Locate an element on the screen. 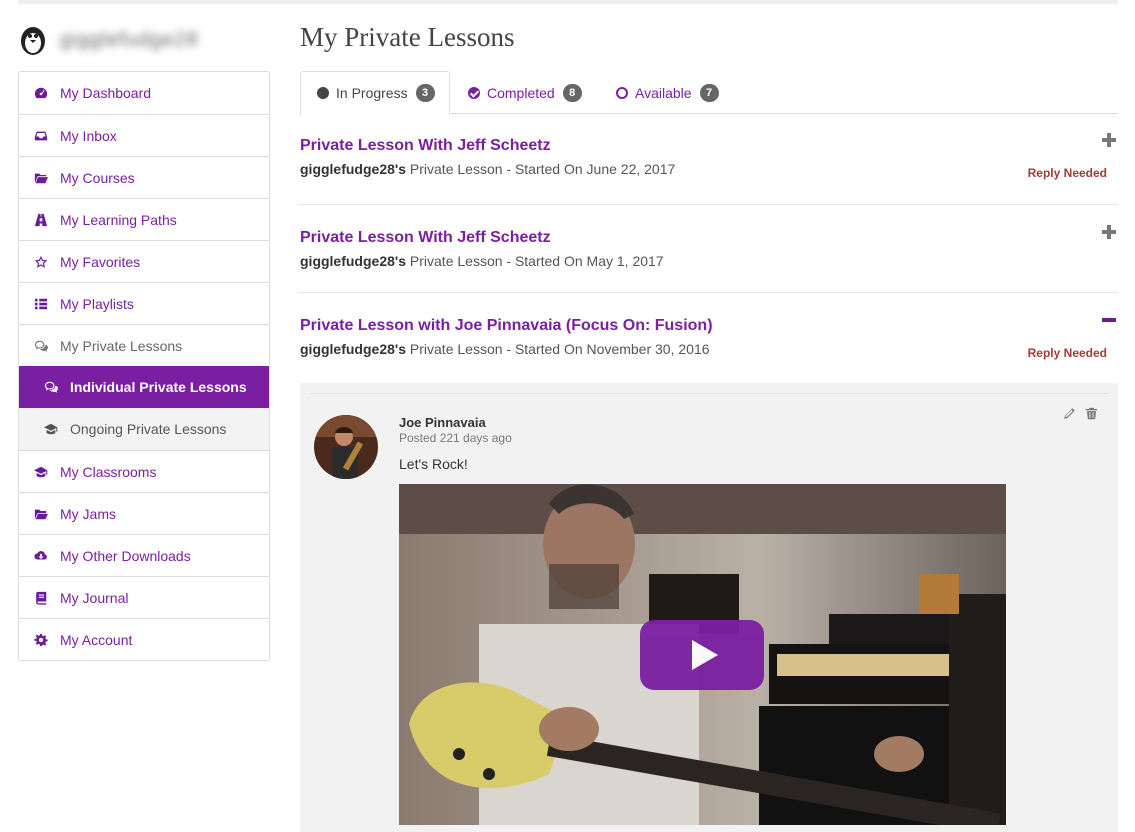 The height and width of the screenshot is (832, 1135). count-badge: 8 is located at coordinates (572, 92).